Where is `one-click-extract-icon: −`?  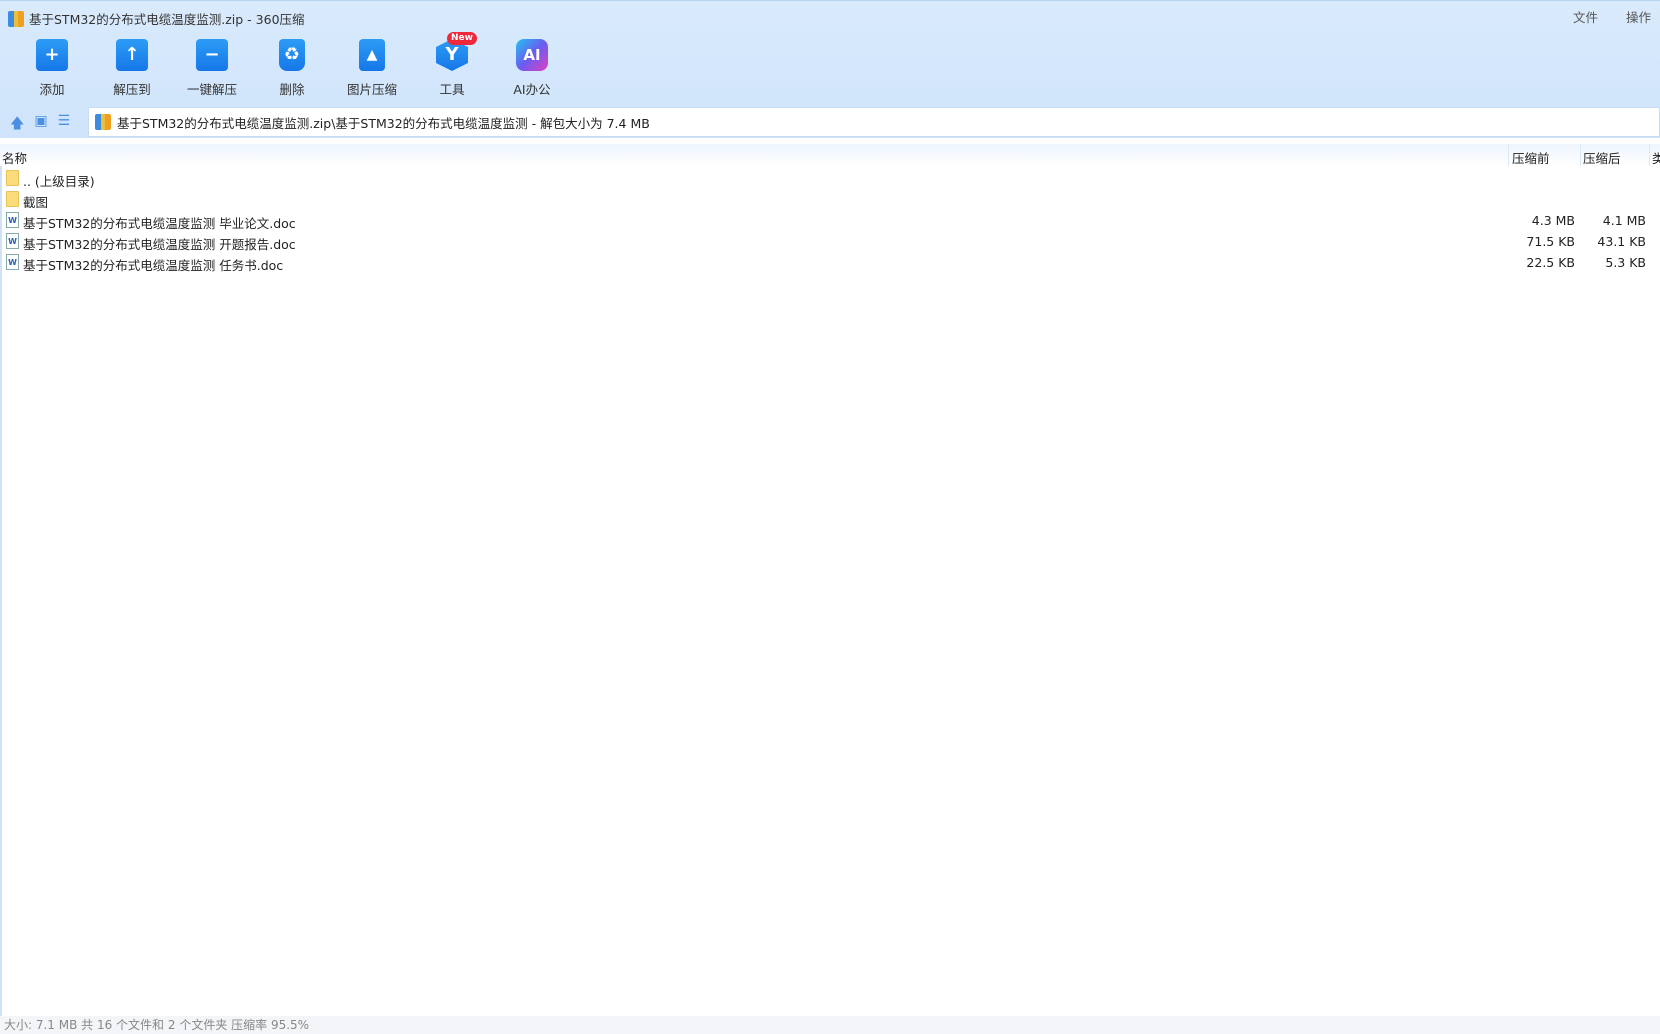
one-click-extract-icon: − is located at coordinates (212, 55).